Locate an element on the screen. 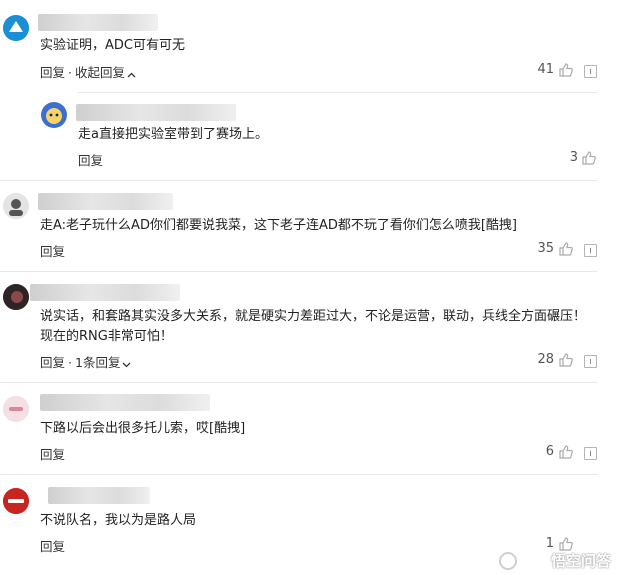 This screenshot has height=575, width=625. comment-text: 走a直接把实验室带到了赛场上。 is located at coordinates (173, 134).